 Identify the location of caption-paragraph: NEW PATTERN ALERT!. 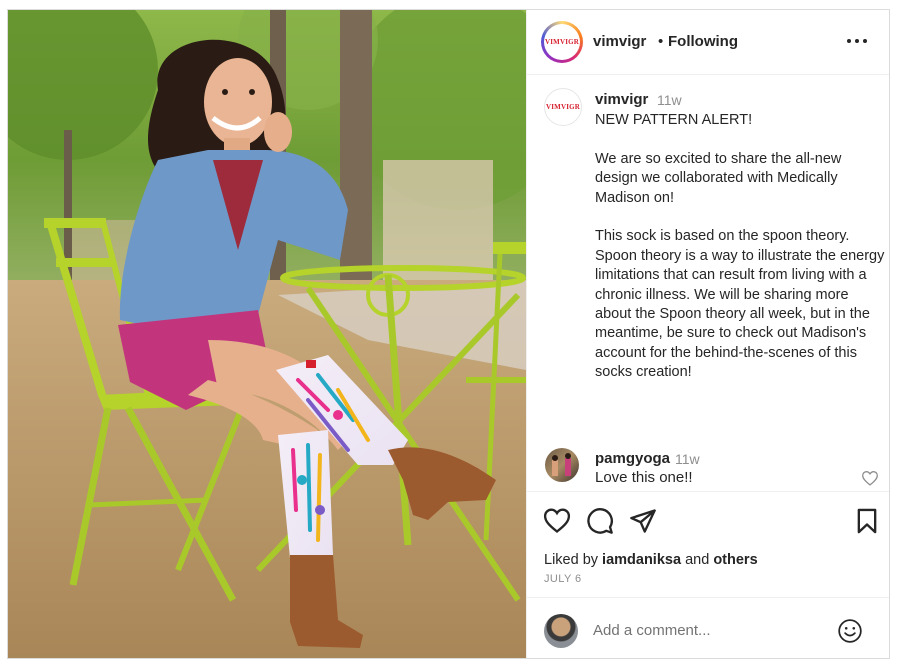
(674, 120).